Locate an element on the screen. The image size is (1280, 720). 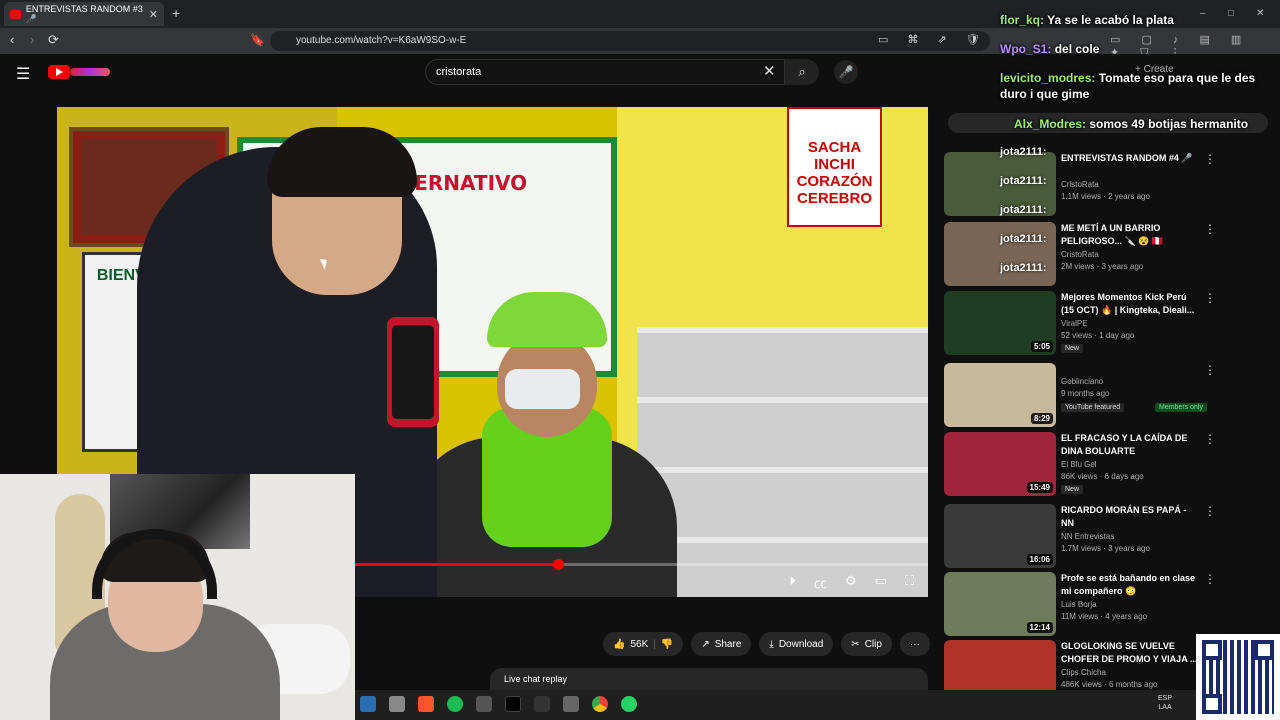
chat-message: flor_kq: Ya se le acabó la plata is located at coordinates (1130, 20).